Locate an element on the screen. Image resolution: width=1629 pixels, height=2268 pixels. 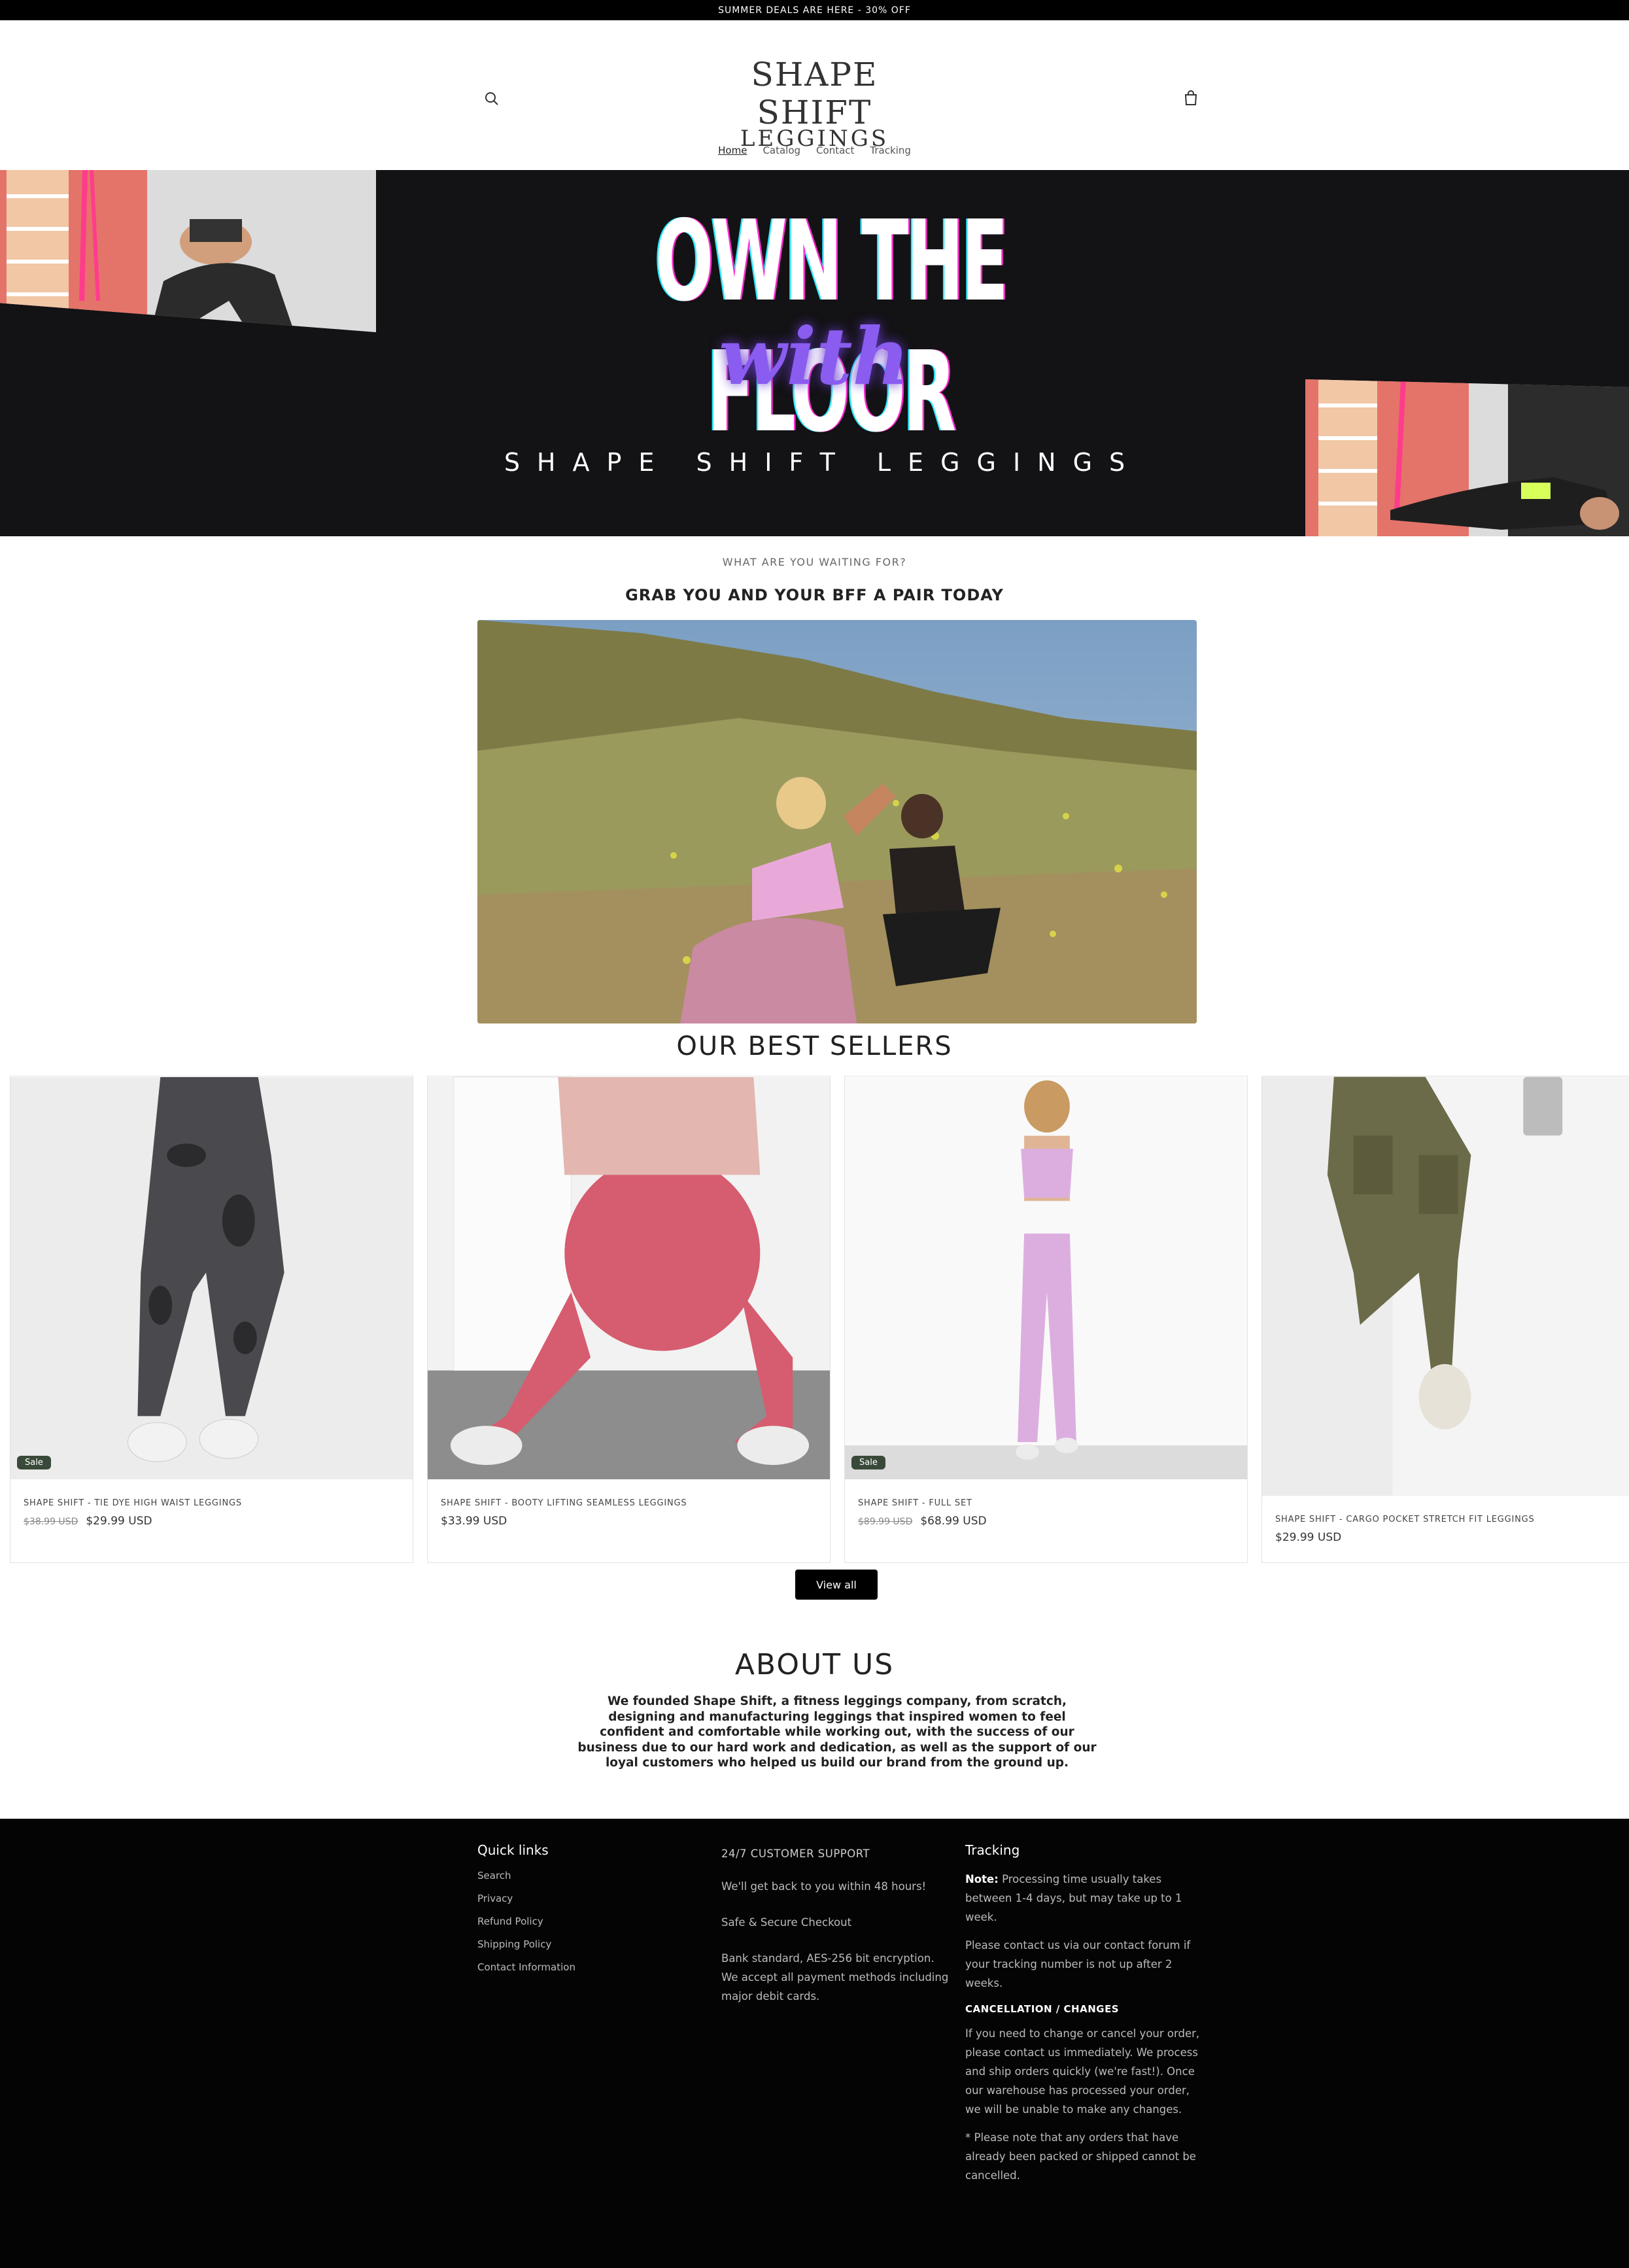
support-title: 24/7 CUSTOMER SUPPORT is located at coordinates (795, 1853).